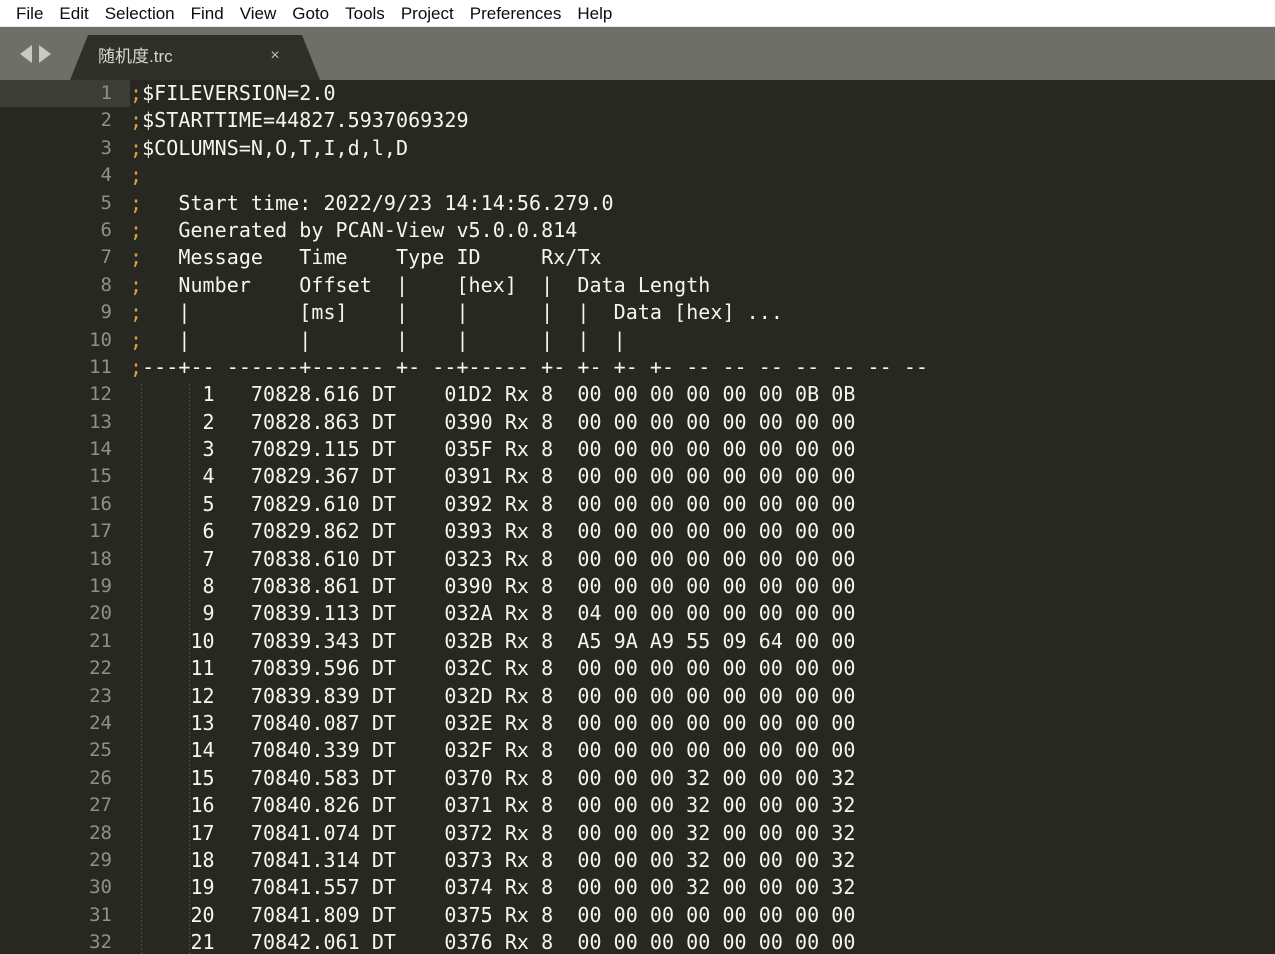 This screenshot has width=1275, height=954. I want to click on line-number: 30, so click(100, 887).